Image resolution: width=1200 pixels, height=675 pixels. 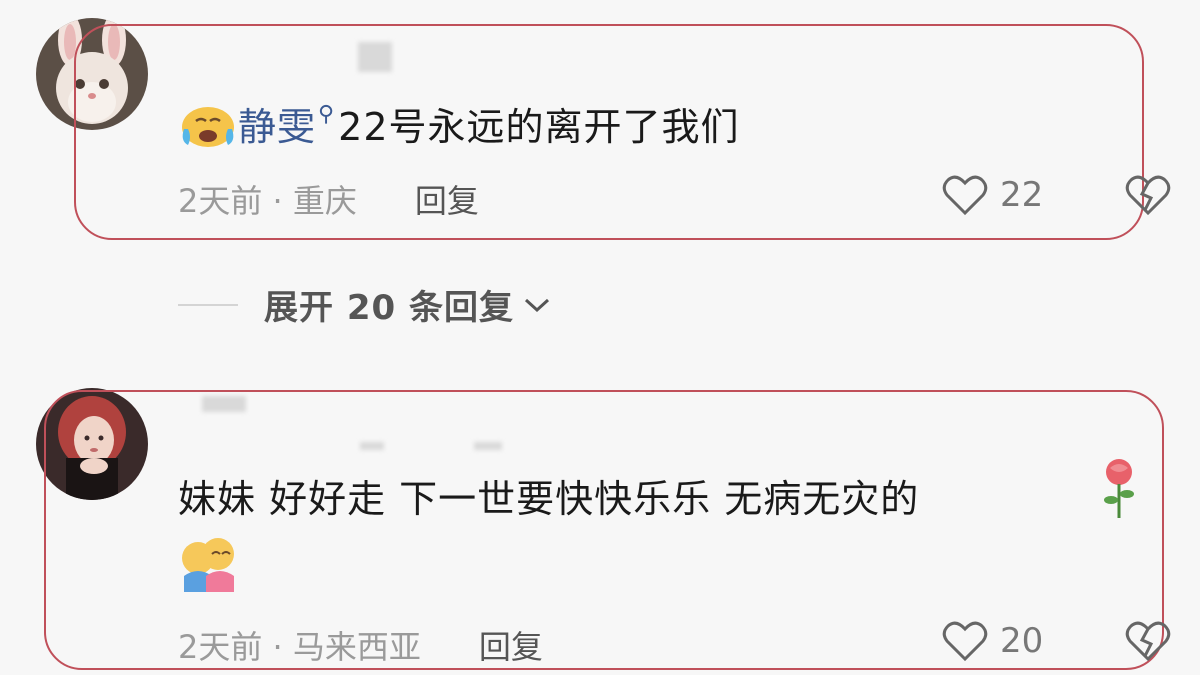 I want to click on username: 静雯, so click(x=277, y=123).